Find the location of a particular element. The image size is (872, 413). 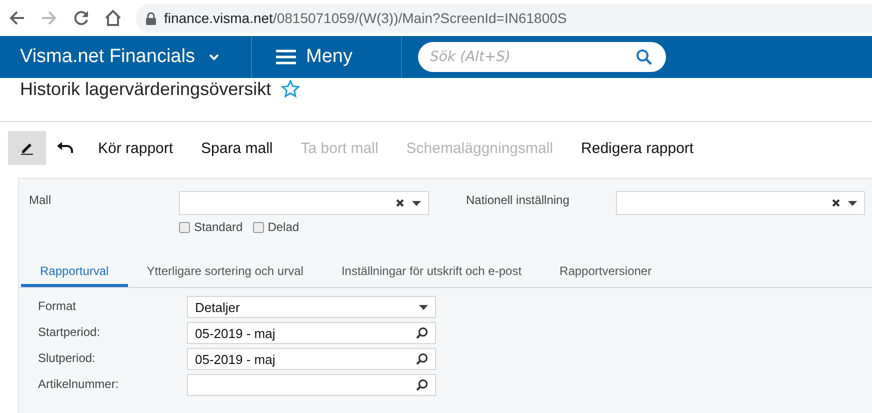

search-bar: Sök (Alt+S) is located at coordinates (542, 57).